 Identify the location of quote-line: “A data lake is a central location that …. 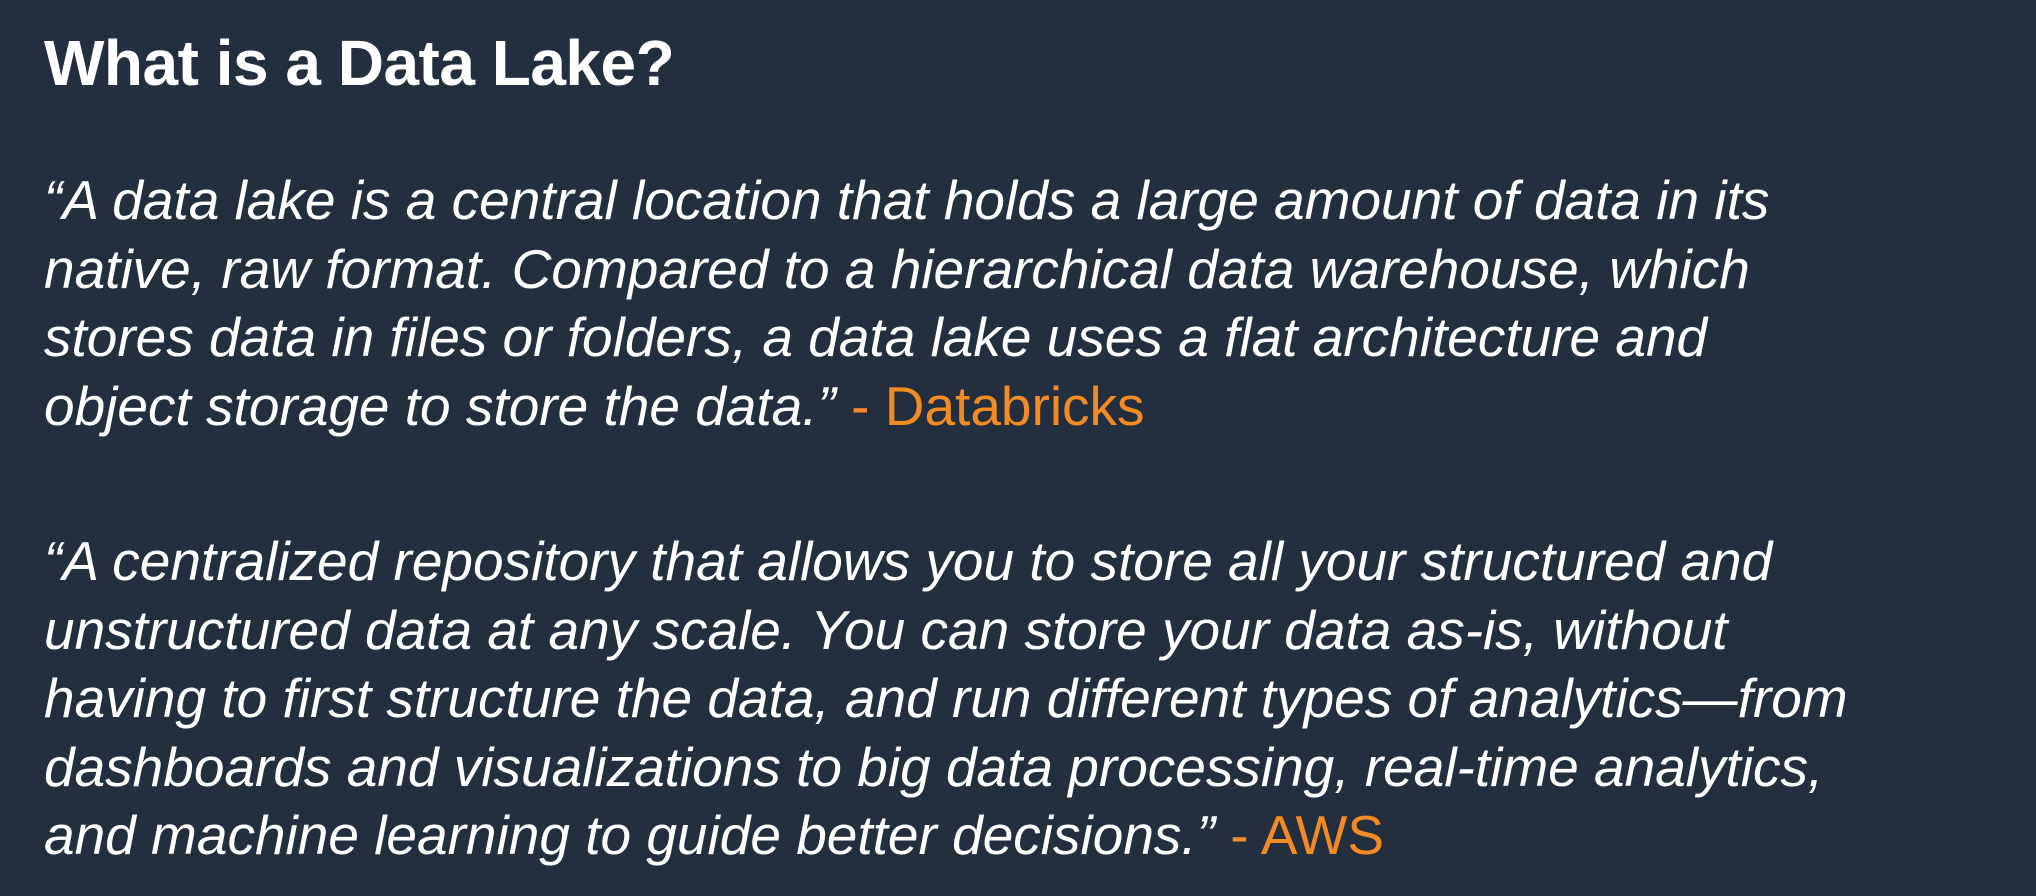
(907, 200).